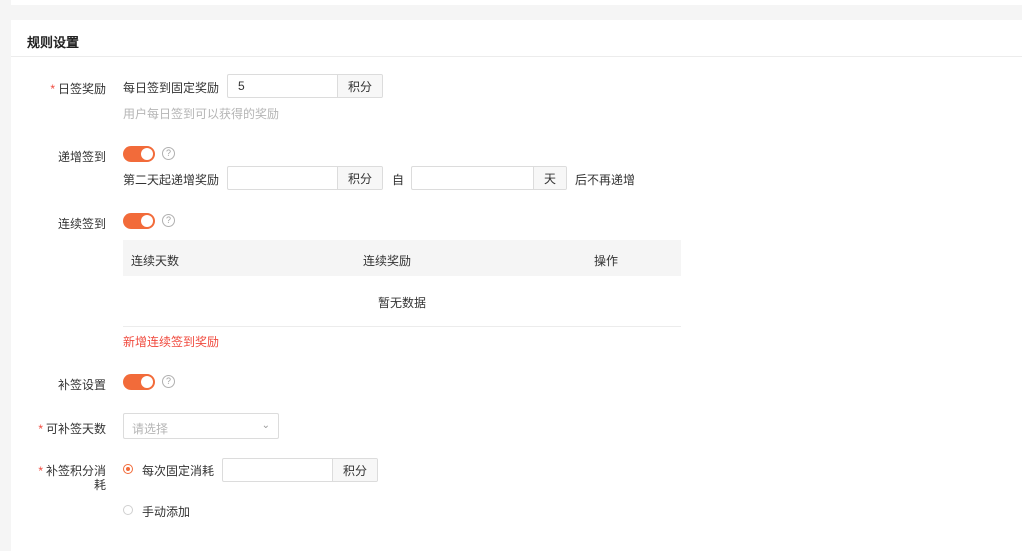 The height and width of the screenshot is (551, 1022). I want to click on incremental-days-input, so click(472, 178).